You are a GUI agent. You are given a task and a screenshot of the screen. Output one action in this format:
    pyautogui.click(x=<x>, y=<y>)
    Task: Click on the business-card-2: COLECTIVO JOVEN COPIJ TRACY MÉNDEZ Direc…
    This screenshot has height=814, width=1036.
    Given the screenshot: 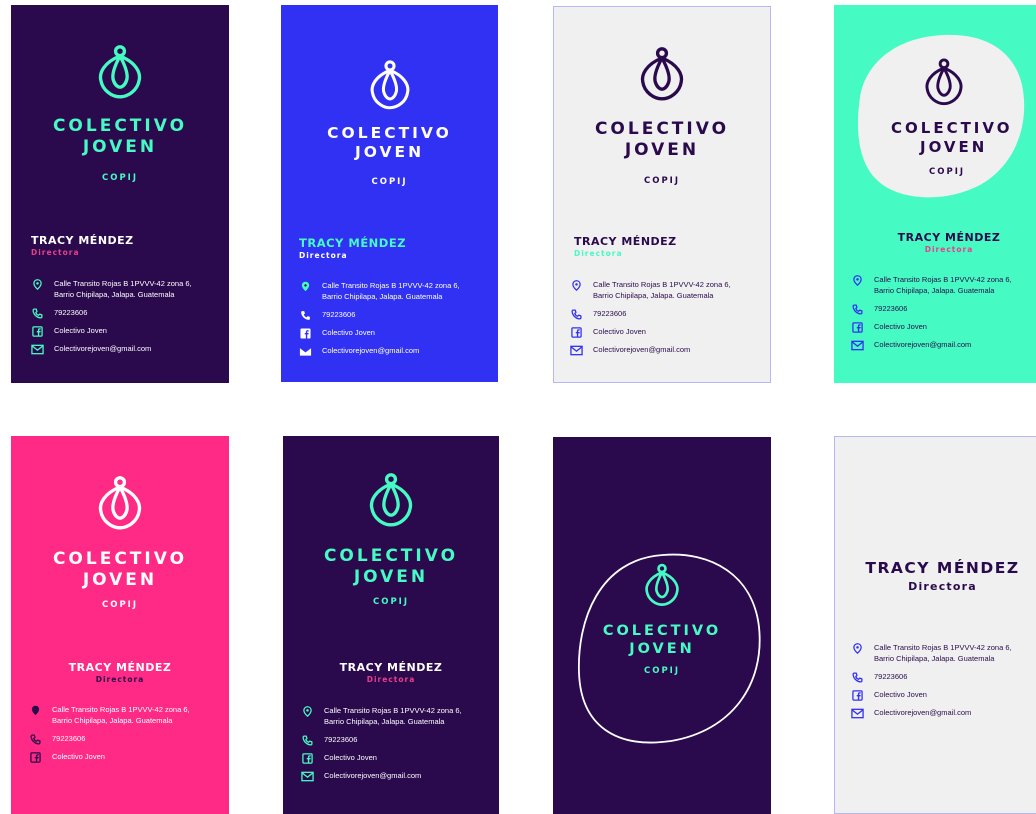 What is the action you would take?
    pyautogui.click(x=389, y=193)
    